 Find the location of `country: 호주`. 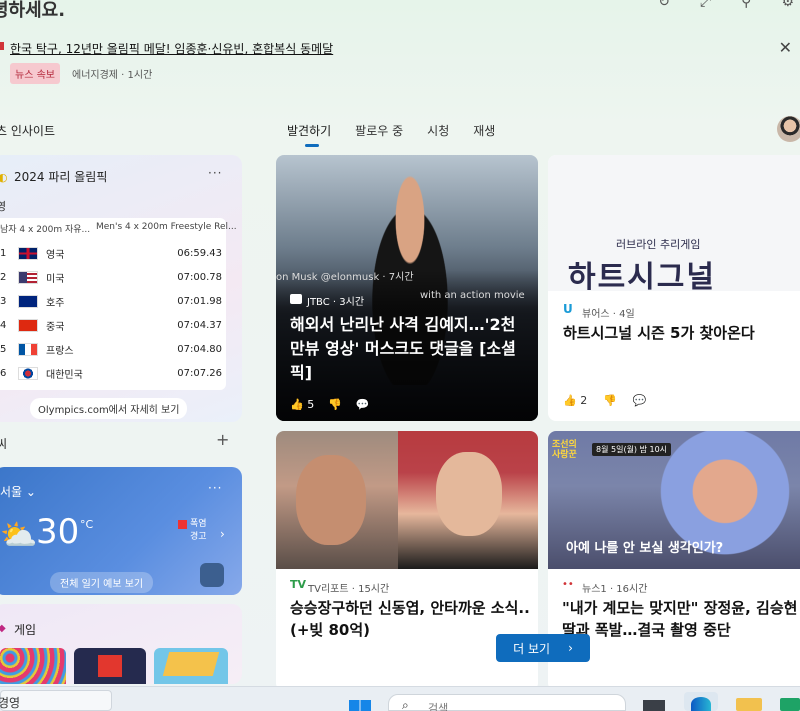

country: 호주 is located at coordinates (55, 303).